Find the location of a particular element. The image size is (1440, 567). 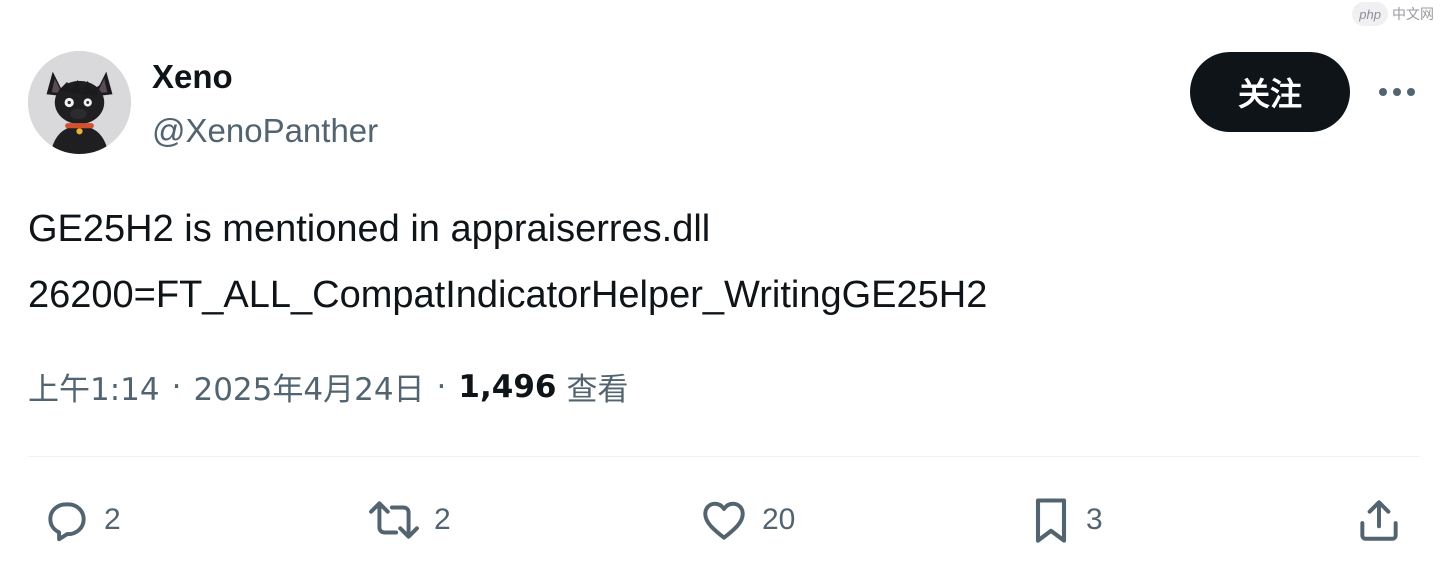

watermark-text: 中文网 is located at coordinates (1413, 15).